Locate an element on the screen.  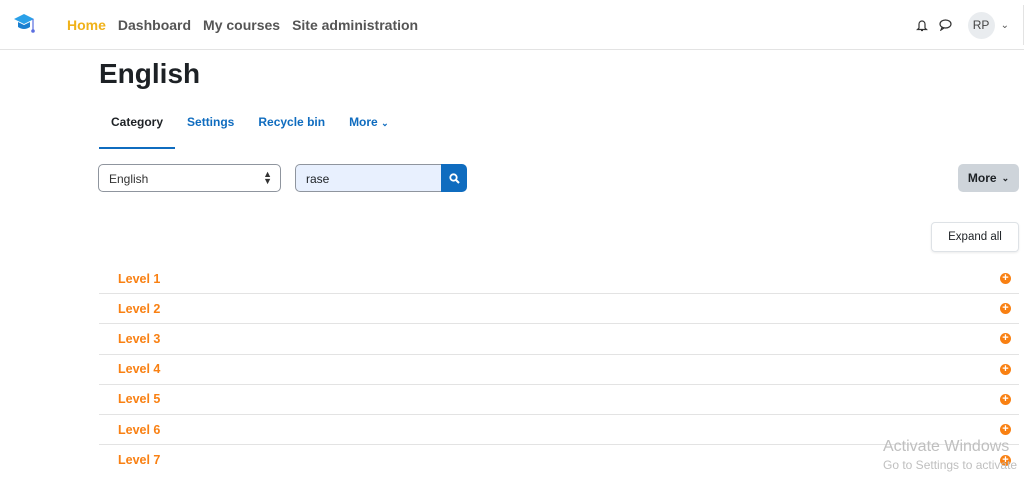
category-link: Level 7 is located at coordinates (139, 460).